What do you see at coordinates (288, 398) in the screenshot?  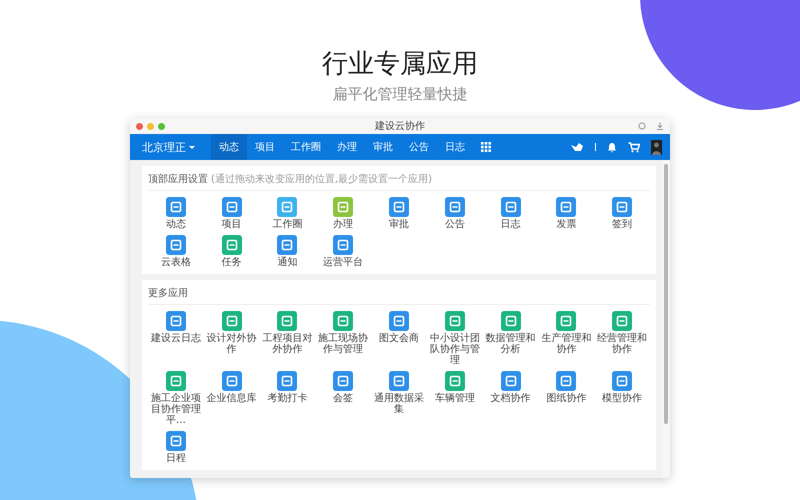 I see `app-tile: 考勤打卡` at bounding box center [288, 398].